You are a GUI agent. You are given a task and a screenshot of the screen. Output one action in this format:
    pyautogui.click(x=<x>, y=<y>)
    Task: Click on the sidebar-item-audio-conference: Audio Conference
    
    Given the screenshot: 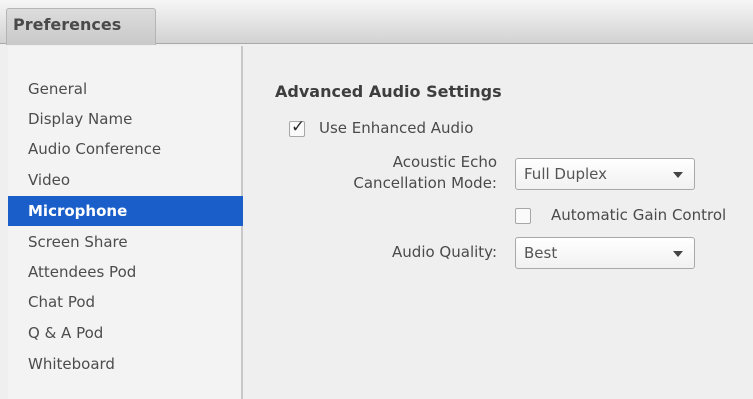 What is the action you would take?
    pyautogui.click(x=125, y=149)
    